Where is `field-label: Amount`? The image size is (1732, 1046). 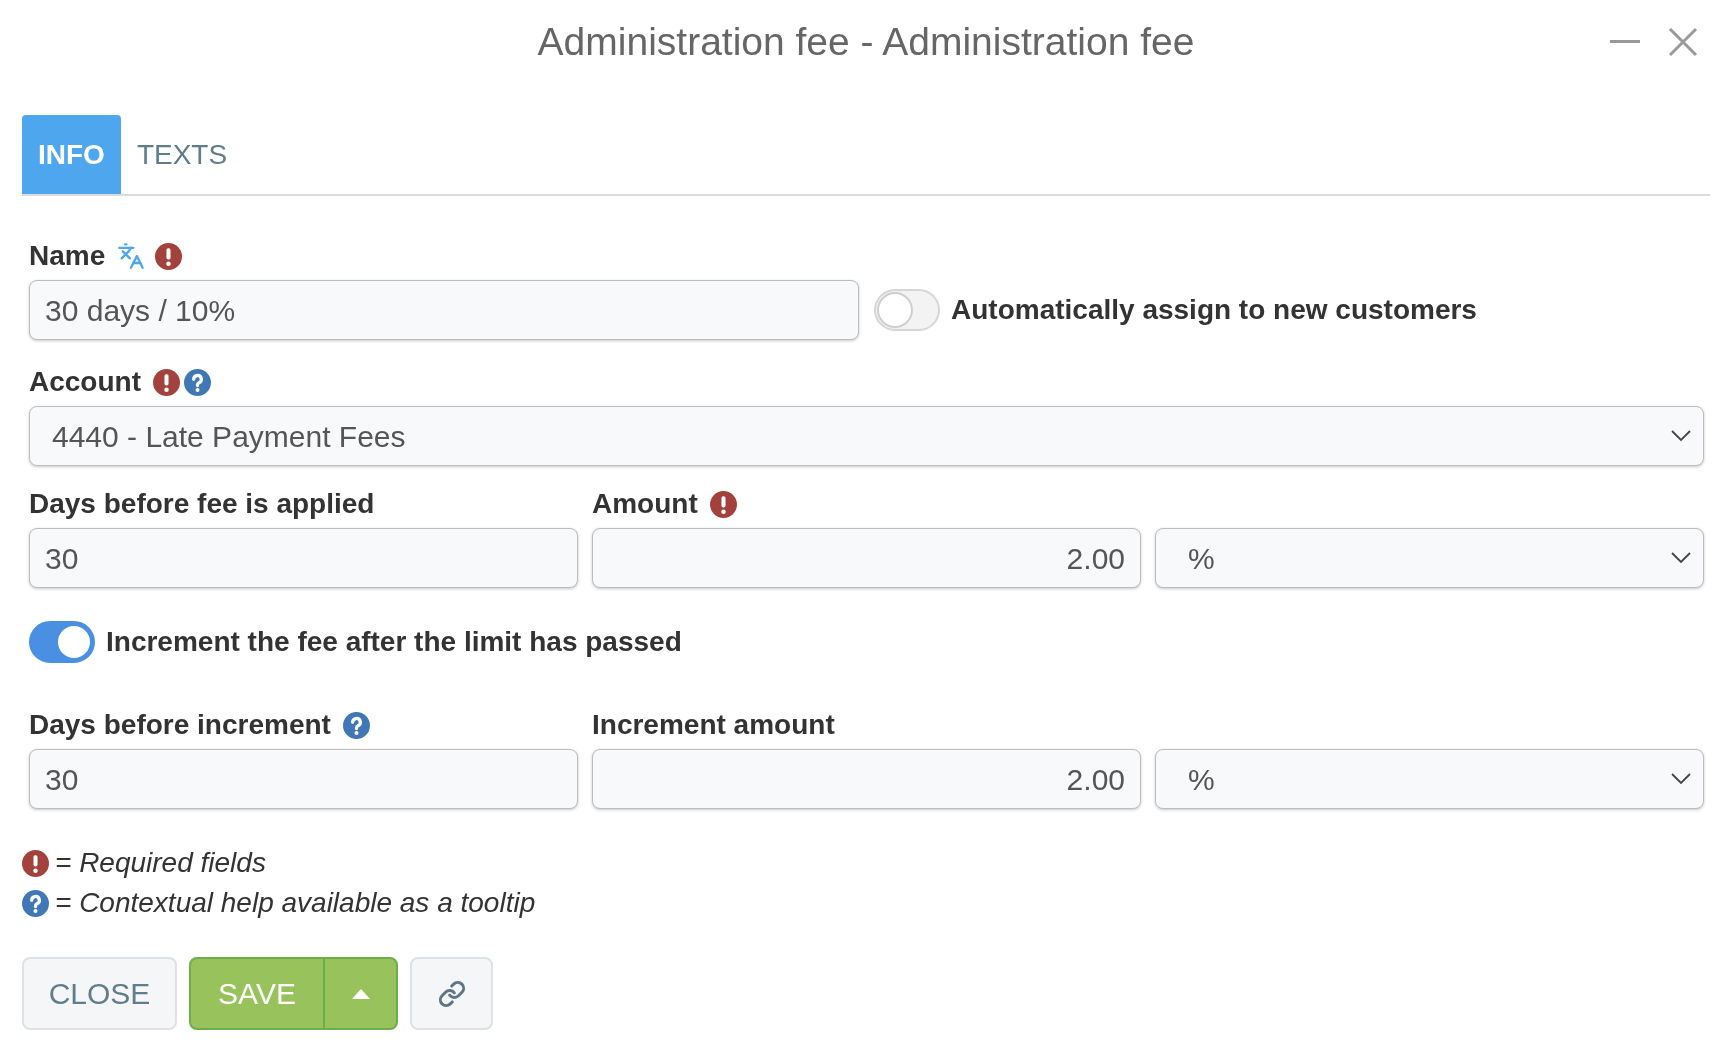 field-label: Amount is located at coordinates (645, 504).